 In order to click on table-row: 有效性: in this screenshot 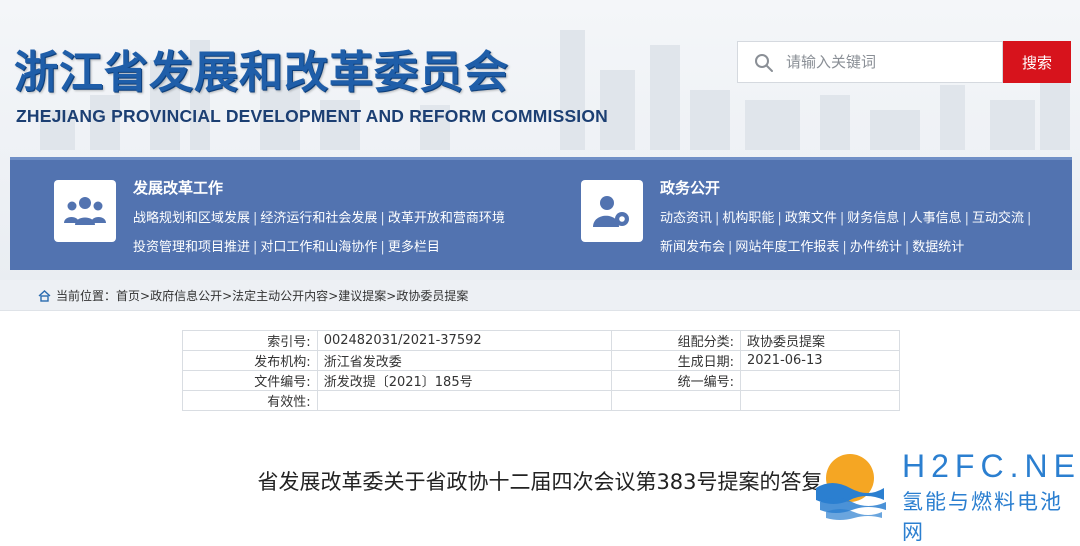, I will do `click(541, 400)`.